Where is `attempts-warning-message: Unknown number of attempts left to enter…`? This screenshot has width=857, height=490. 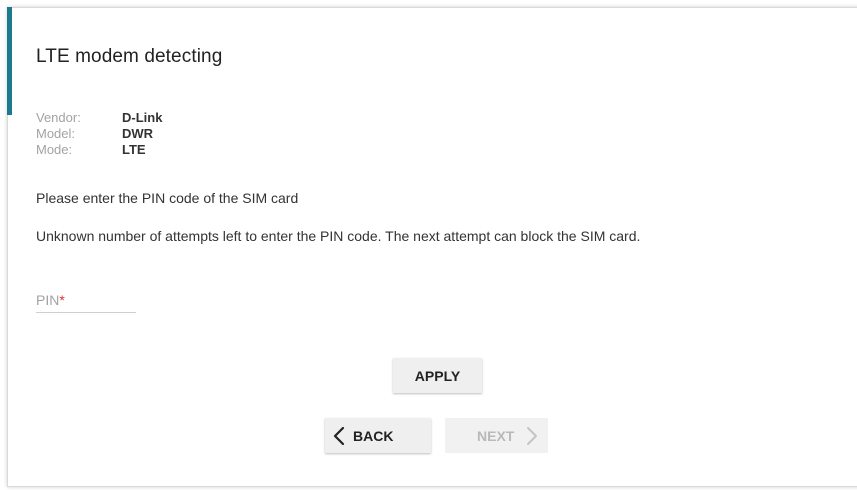
attempts-warning-message: Unknown number of attempts left to enter… is located at coordinates (338, 236).